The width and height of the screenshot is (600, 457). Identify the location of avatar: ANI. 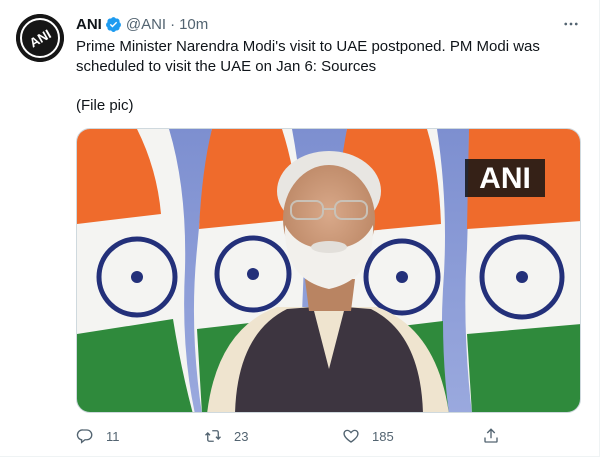
(40, 38).